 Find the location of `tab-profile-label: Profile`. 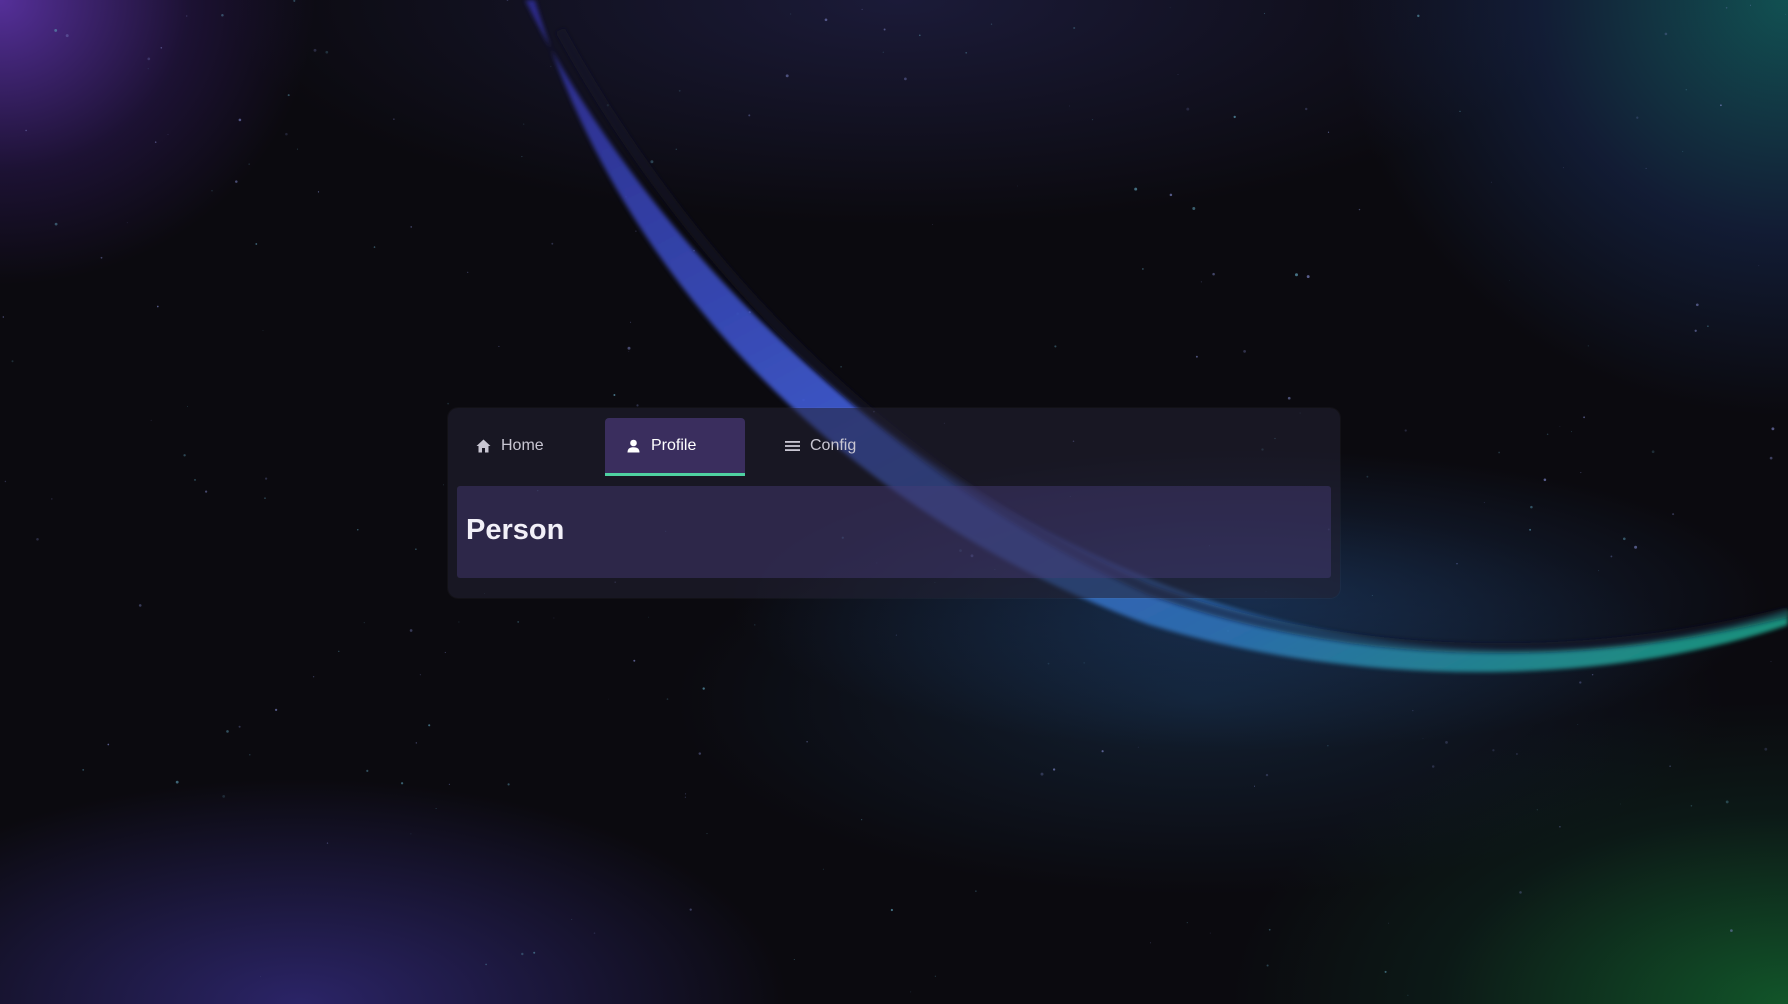

tab-profile-label: Profile is located at coordinates (674, 445).